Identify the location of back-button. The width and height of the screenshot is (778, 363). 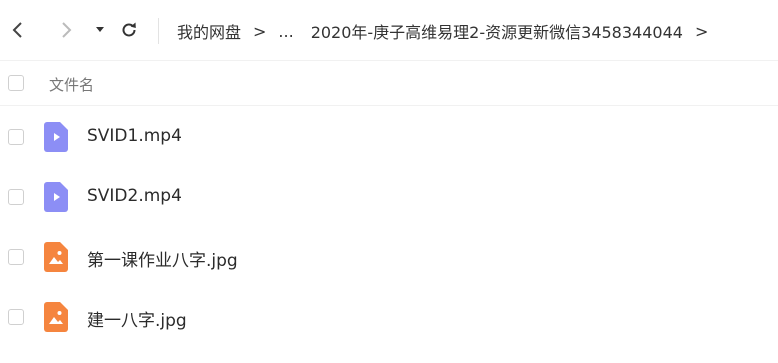
(18, 30).